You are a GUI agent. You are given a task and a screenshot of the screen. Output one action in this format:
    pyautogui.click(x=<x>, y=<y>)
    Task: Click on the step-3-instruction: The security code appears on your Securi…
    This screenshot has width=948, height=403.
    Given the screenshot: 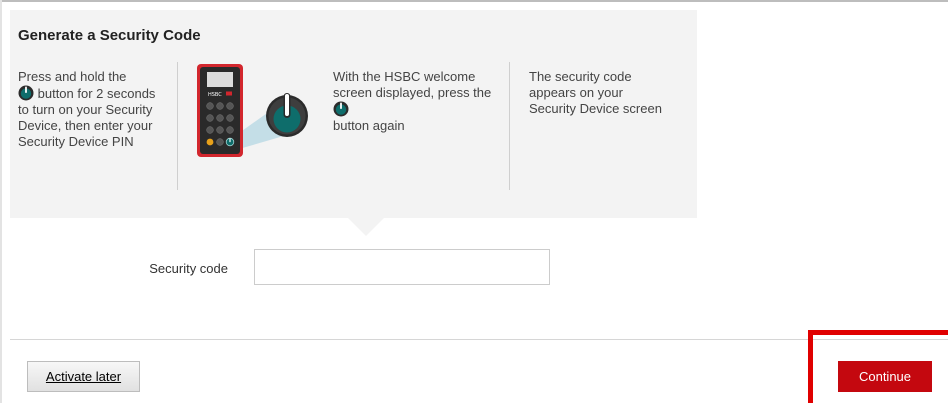 What is the action you would take?
    pyautogui.click(x=595, y=92)
    